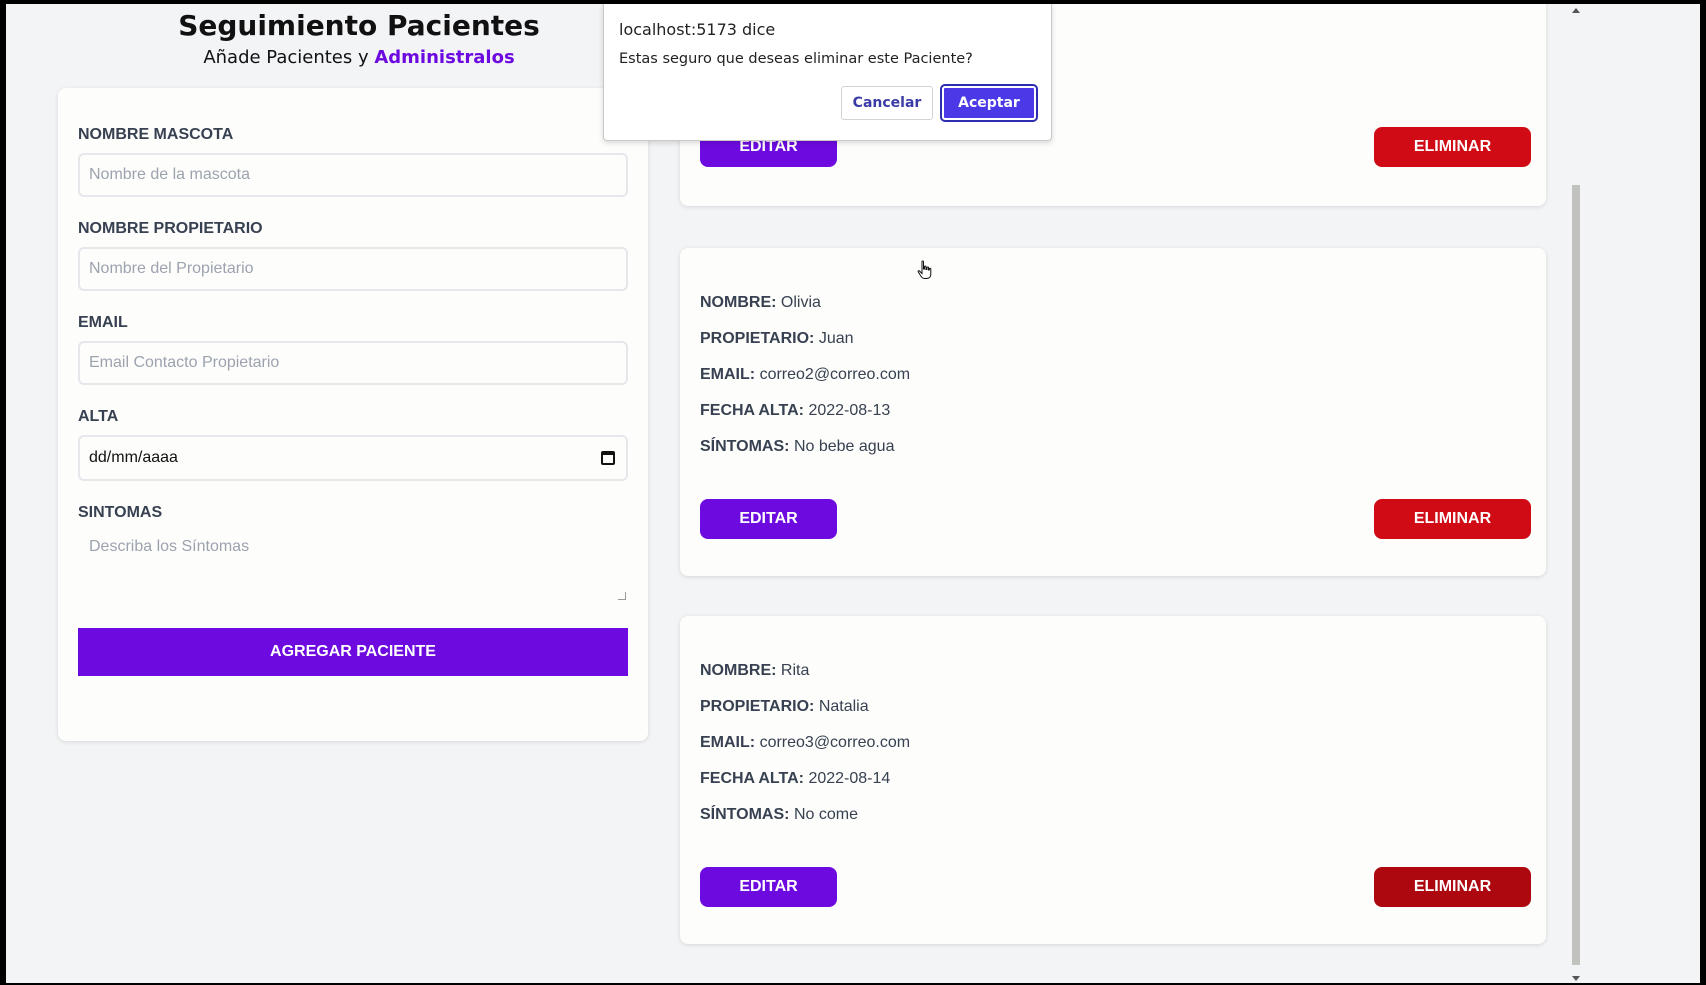 The height and width of the screenshot is (985, 1706). I want to click on patient-symptoms: No come, so click(825, 814).